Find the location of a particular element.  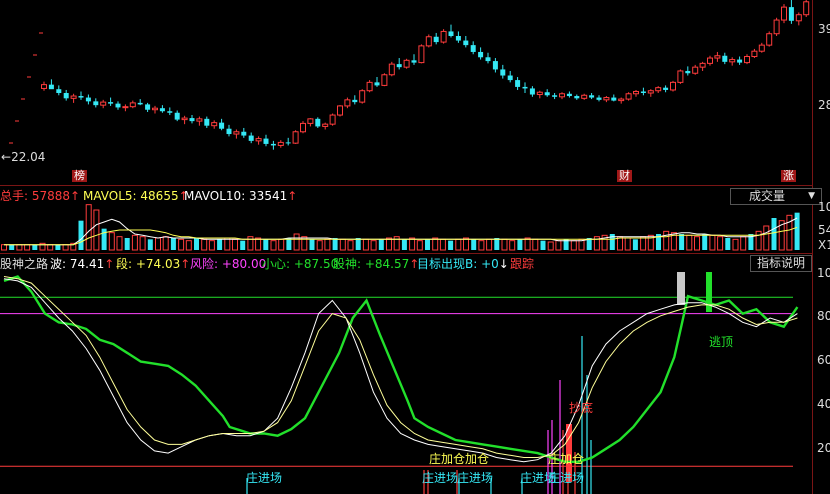

ind-tick-80: 80 is located at coordinates (823, 316).